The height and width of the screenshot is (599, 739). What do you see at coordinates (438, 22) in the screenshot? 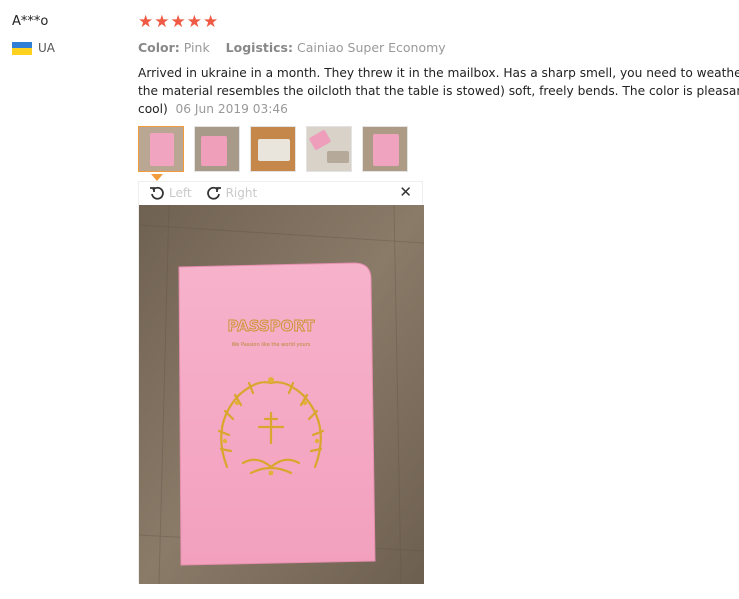
I see `star-rating: ★ ★ ★ ★ ★` at bounding box center [438, 22].